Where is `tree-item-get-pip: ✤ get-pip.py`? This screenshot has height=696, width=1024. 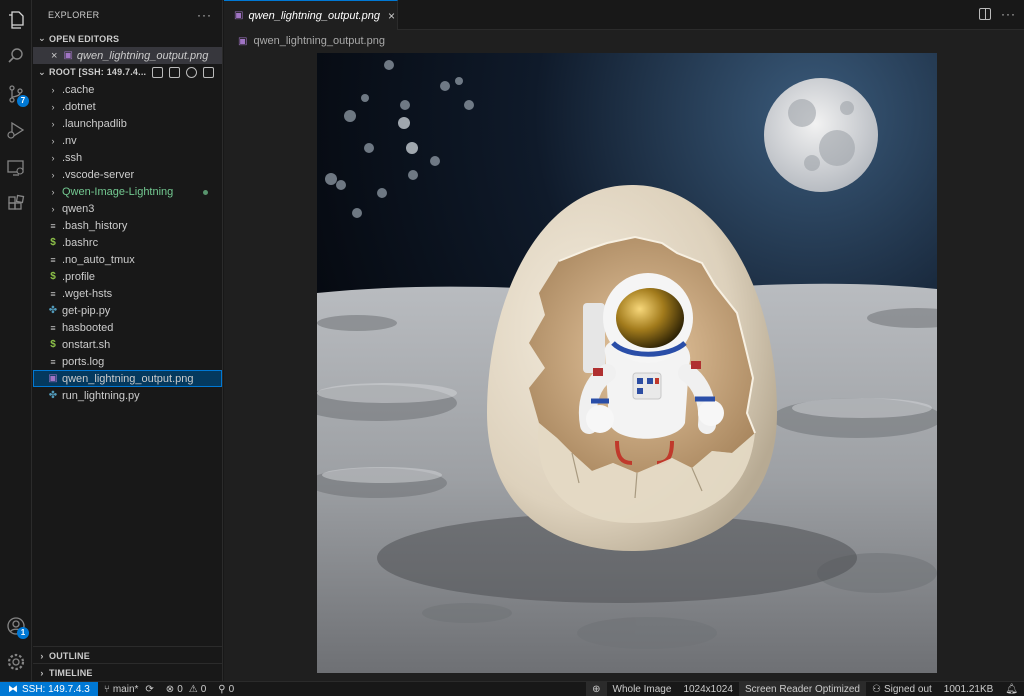 tree-item-get-pip: ✤ get-pip.py is located at coordinates (127, 310).